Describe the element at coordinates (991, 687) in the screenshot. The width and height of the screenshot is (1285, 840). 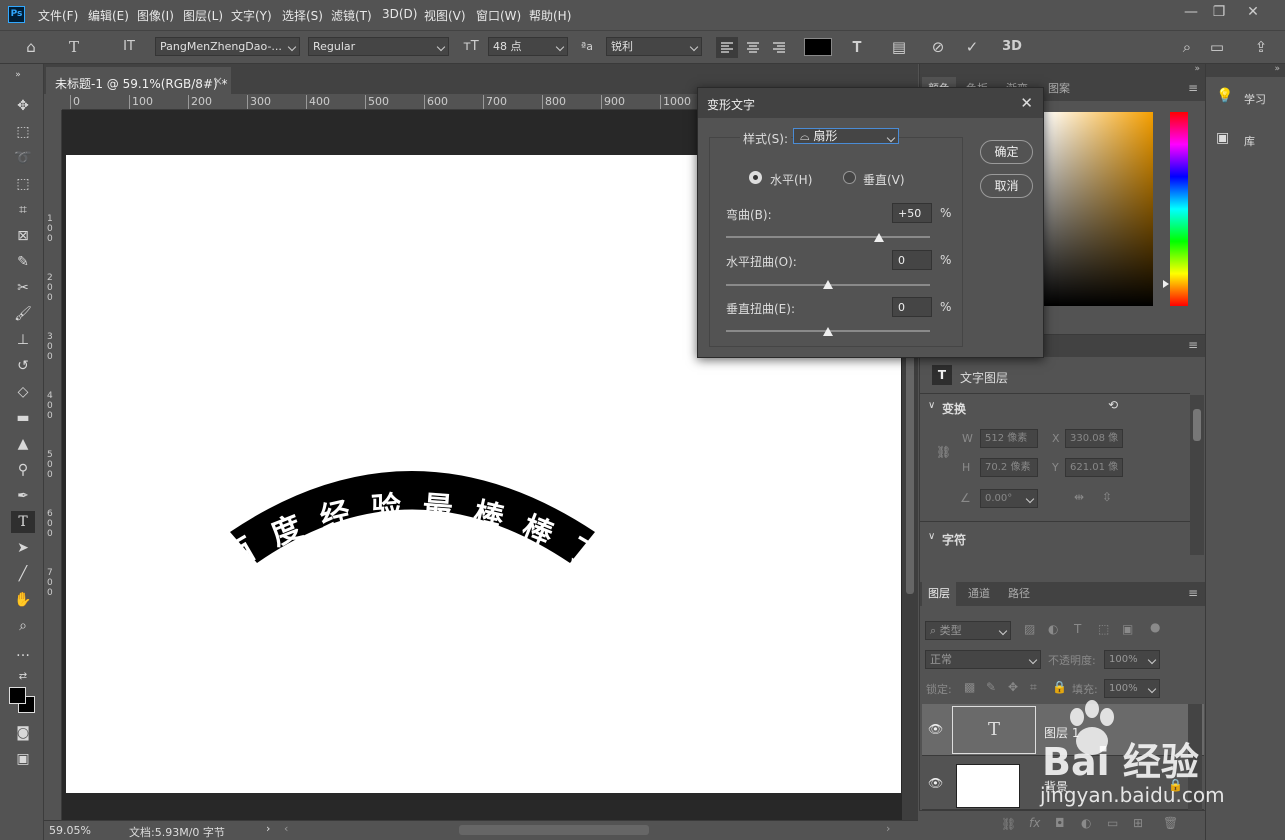
I see `lock-pixels-icon: ✎` at that location.